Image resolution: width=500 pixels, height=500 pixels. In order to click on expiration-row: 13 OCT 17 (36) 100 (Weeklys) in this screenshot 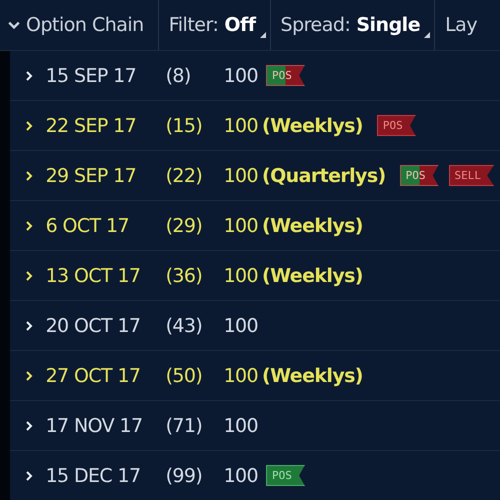, I will do `click(255, 276)`.